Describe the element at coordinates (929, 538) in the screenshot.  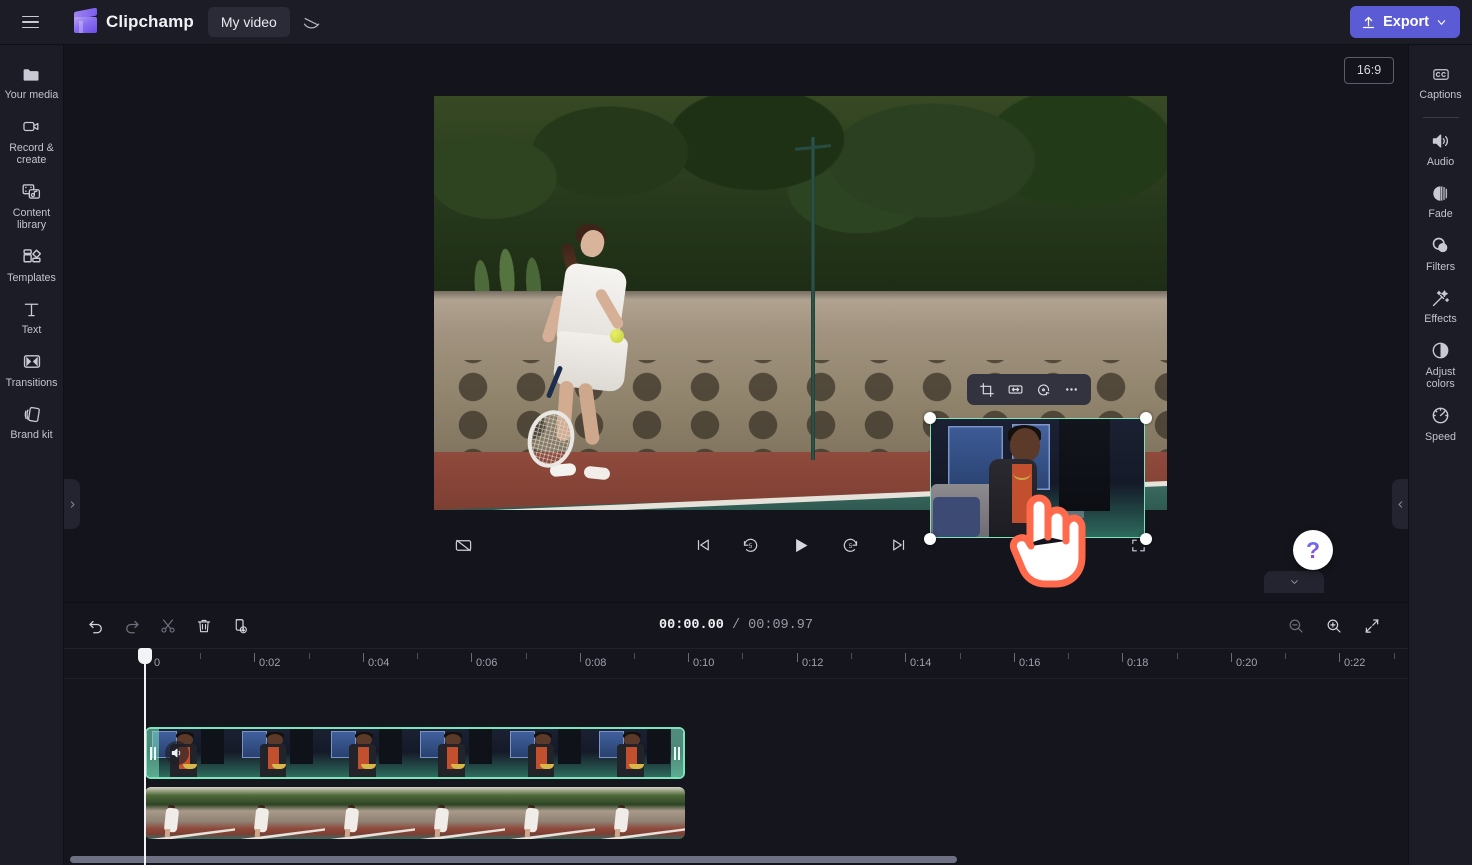
I see `resize-handle-bottom-left` at that location.